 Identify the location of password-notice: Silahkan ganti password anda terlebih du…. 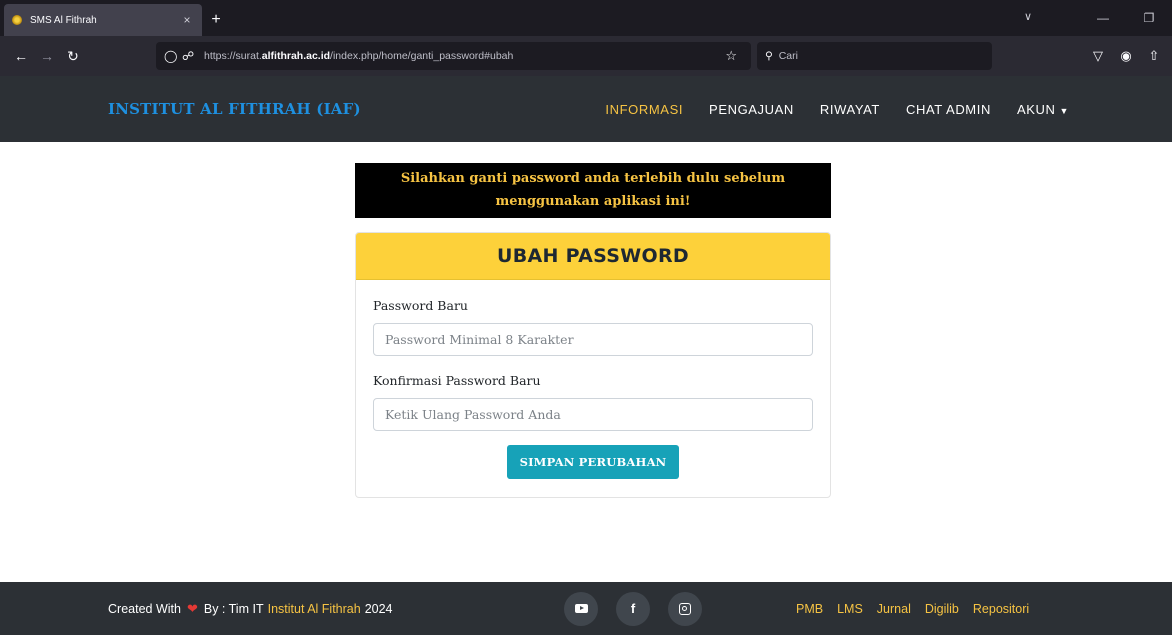
(593, 190).